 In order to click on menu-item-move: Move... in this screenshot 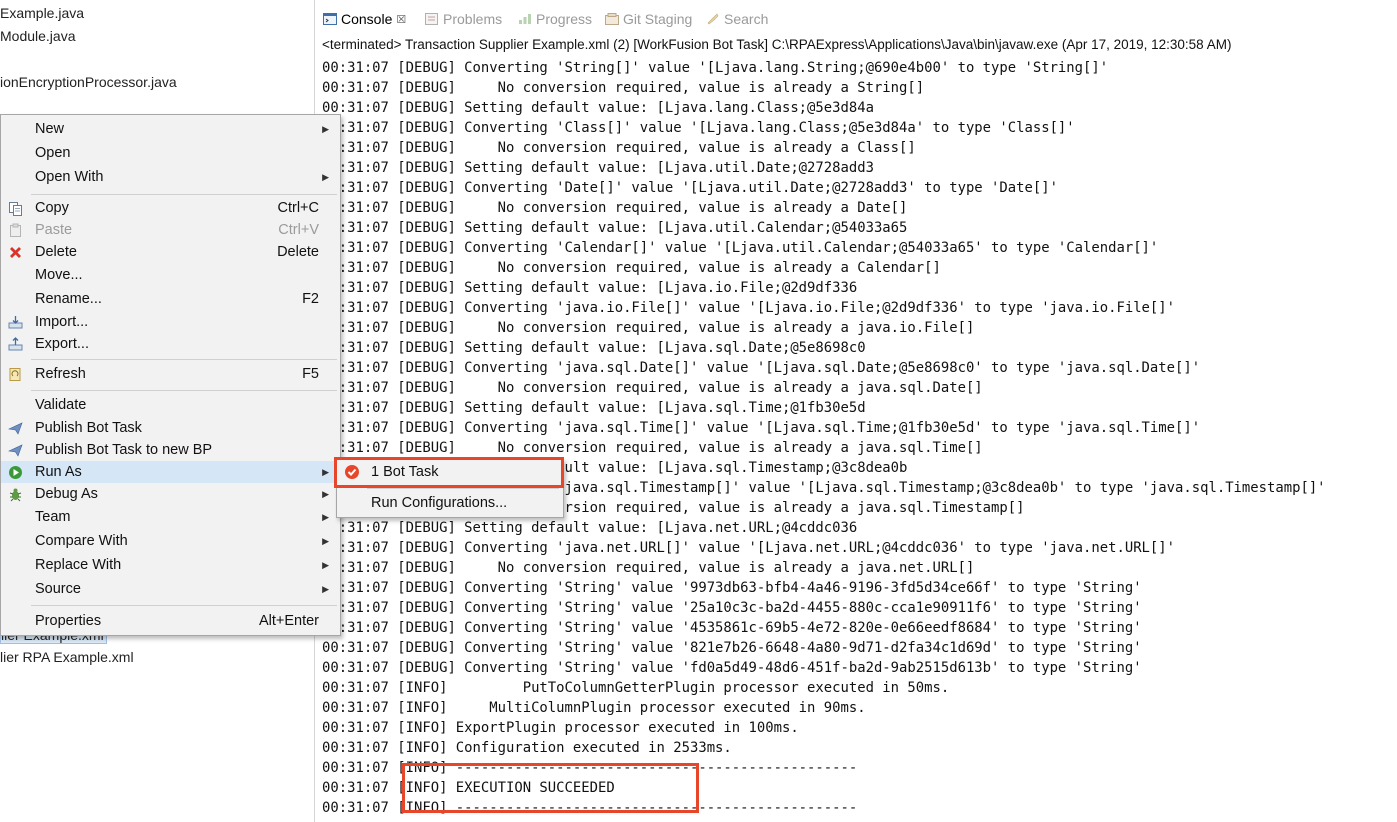, I will do `click(169, 275)`.